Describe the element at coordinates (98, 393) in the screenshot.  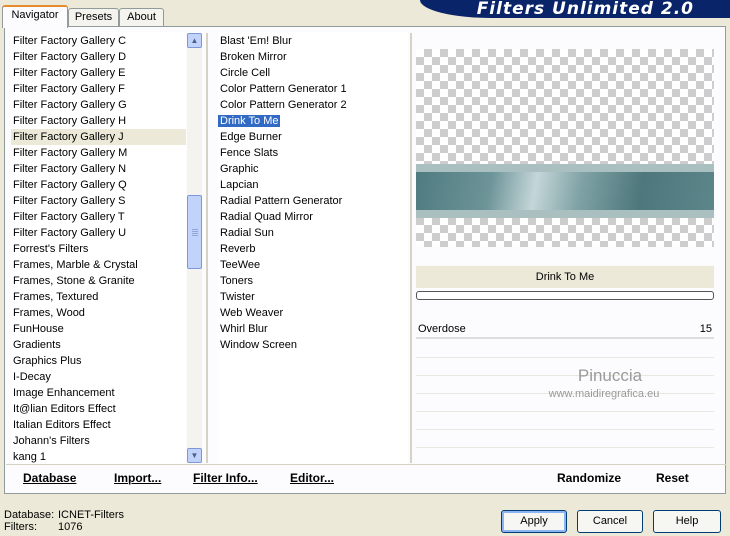
I see `list-item: Image Enhancement` at that location.